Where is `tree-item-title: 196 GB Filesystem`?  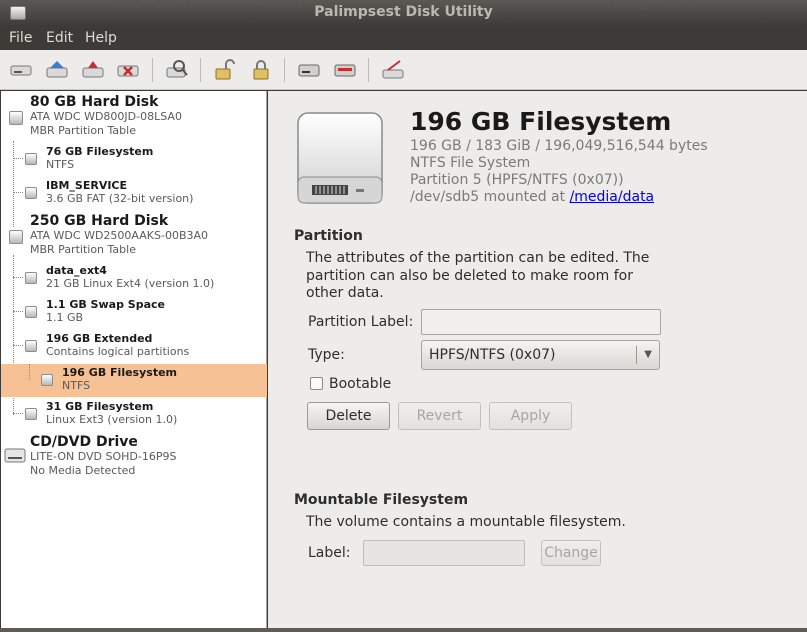
tree-item-title: 196 GB Filesystem is located at coordinates (119, 372).